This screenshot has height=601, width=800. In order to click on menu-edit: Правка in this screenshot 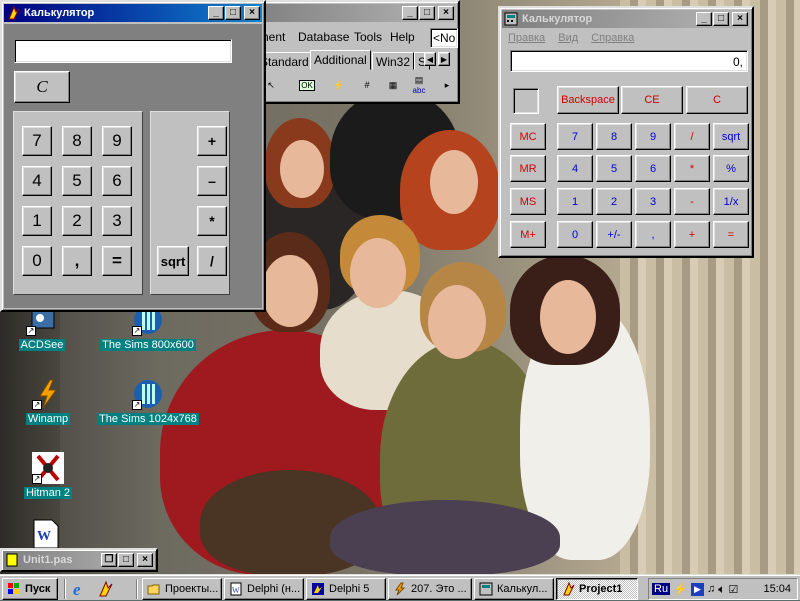, I will do `click(526, 38)`.